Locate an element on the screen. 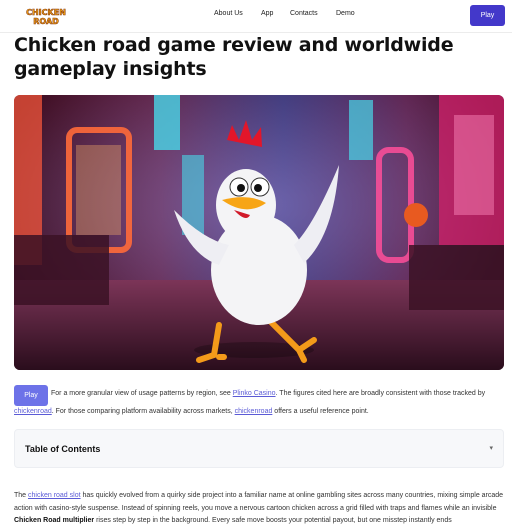 This screenshot has width=512, height=528. nav-demo: Demo is located at coordinates (345, 13).